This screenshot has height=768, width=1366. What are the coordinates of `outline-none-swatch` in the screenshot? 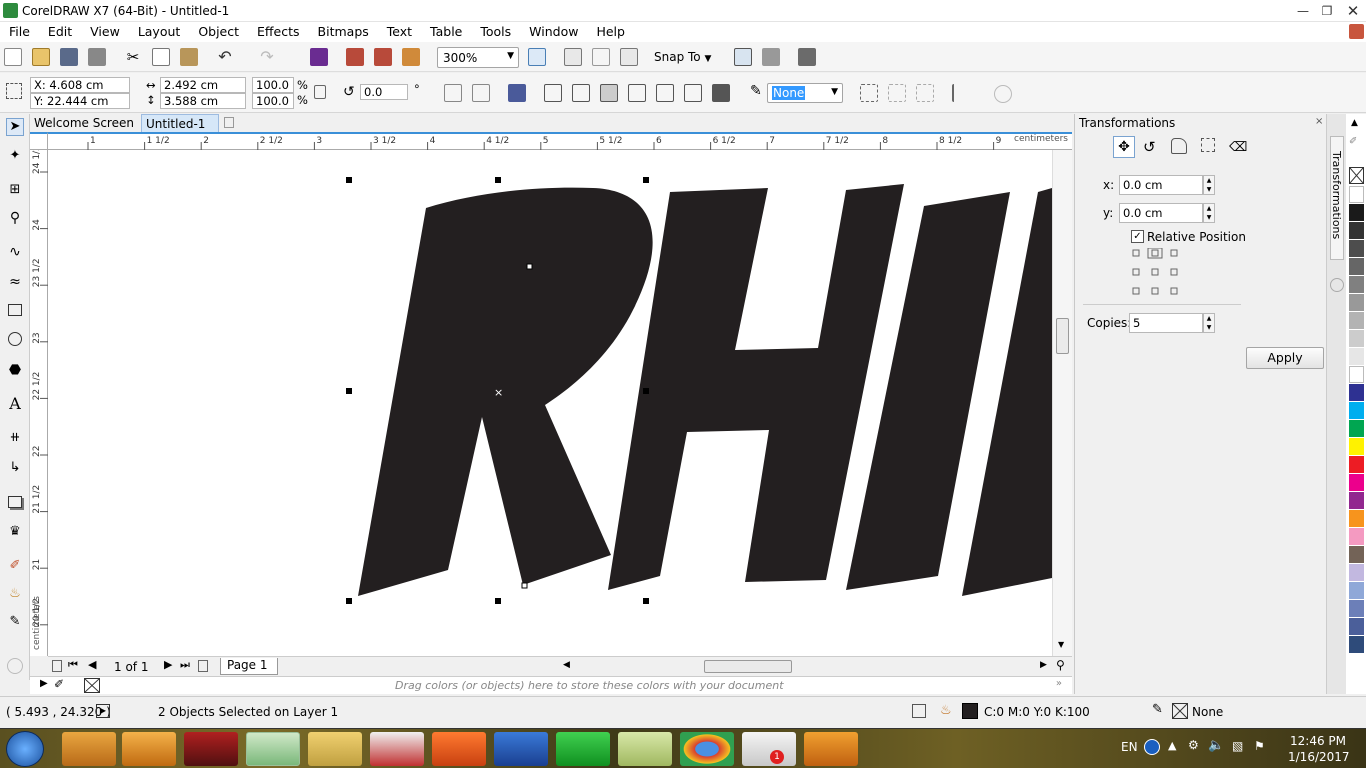 It's located at (1180, 711).